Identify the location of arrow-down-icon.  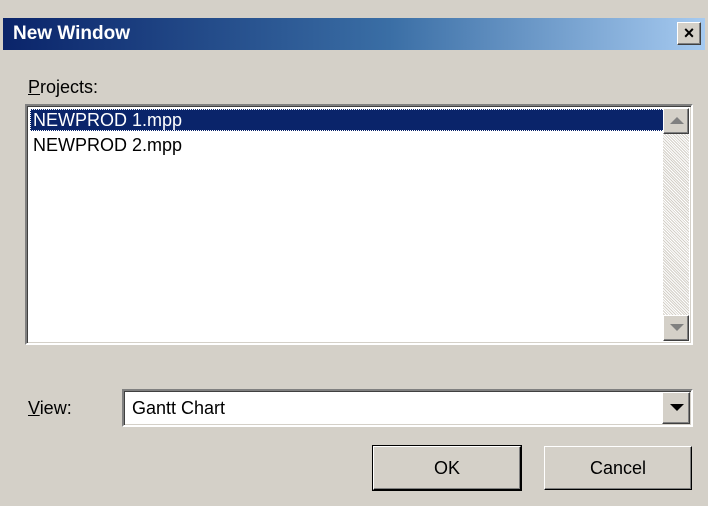
(677, 327).